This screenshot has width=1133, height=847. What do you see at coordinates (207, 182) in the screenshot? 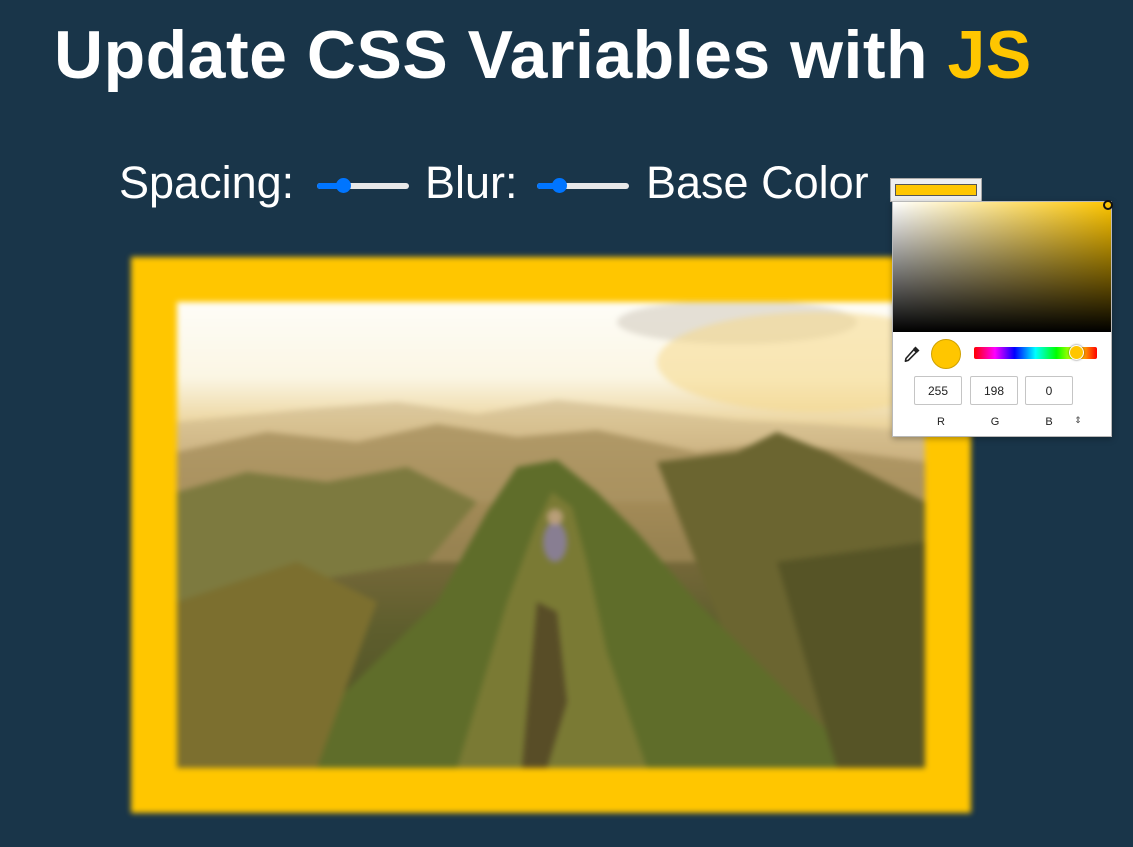
I see `spacing-label: Spacing:` at bounding box center [207, 182].